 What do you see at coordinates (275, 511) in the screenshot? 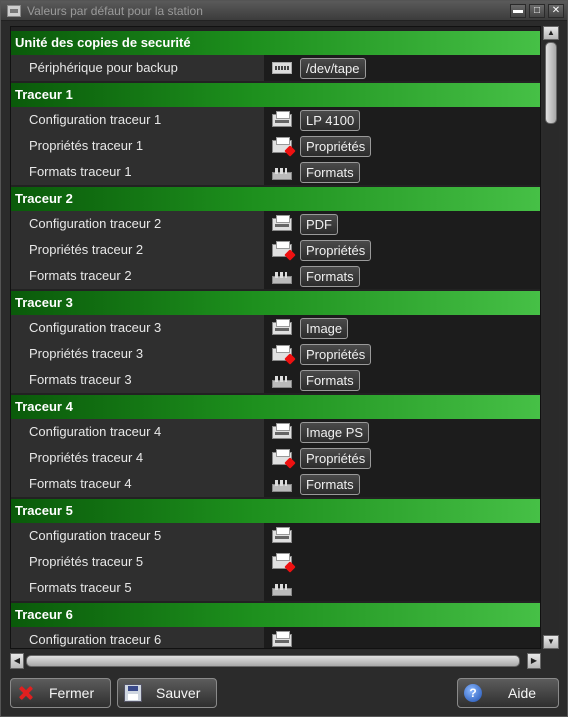
I see `section-header: Traceur 5` at bounding box center [275, 511].